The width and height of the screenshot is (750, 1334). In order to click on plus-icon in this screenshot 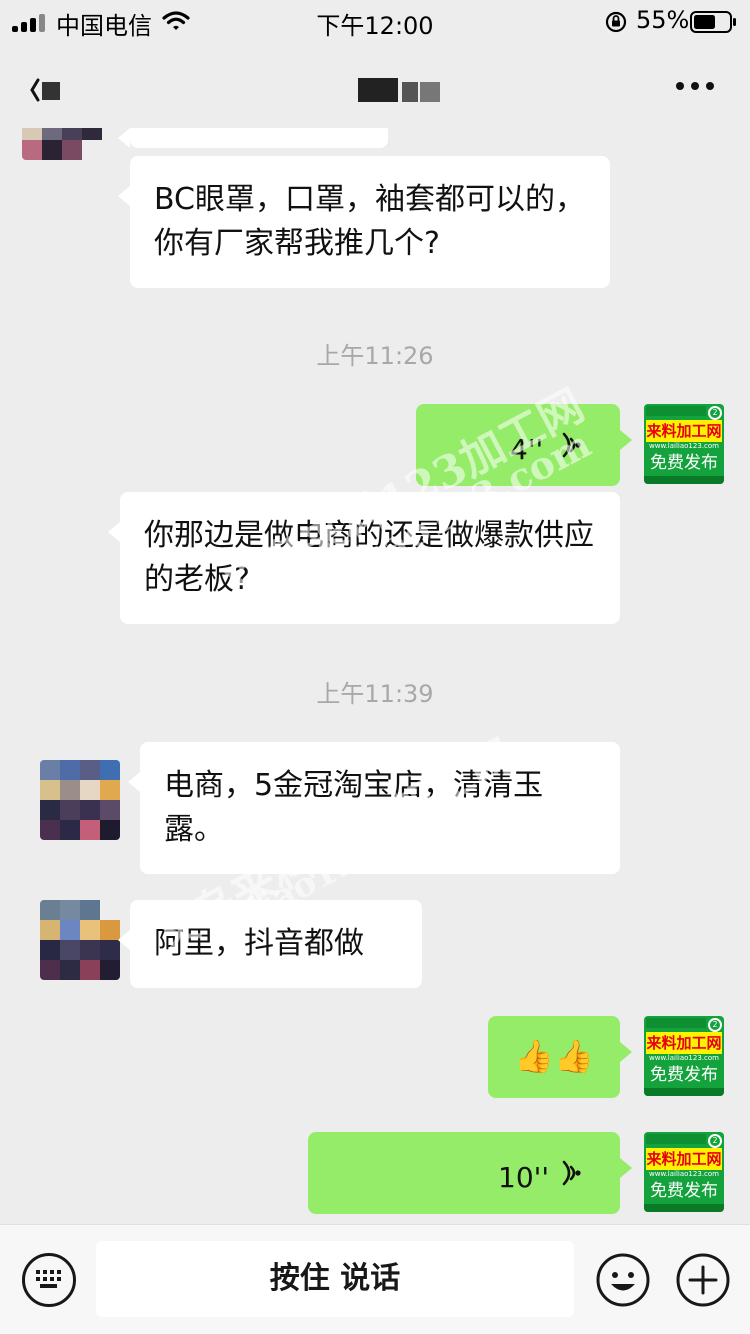, I will do `click(703, 1280)`.